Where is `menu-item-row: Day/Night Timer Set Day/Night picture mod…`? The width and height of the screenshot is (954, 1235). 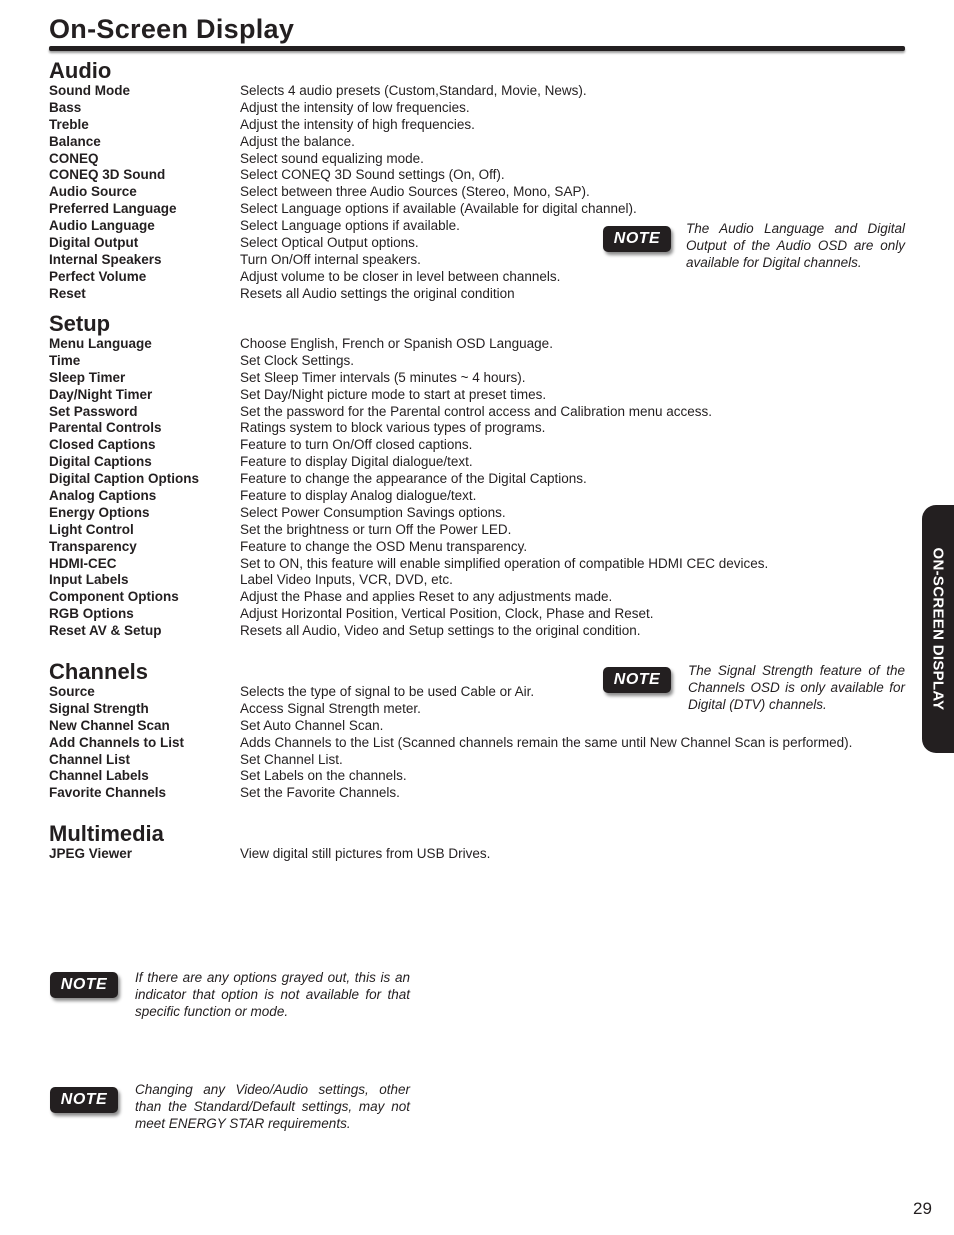 menu-item-row: Day/Night Timer Set Day/Night picture mod… is located at coordinates (484, 395).